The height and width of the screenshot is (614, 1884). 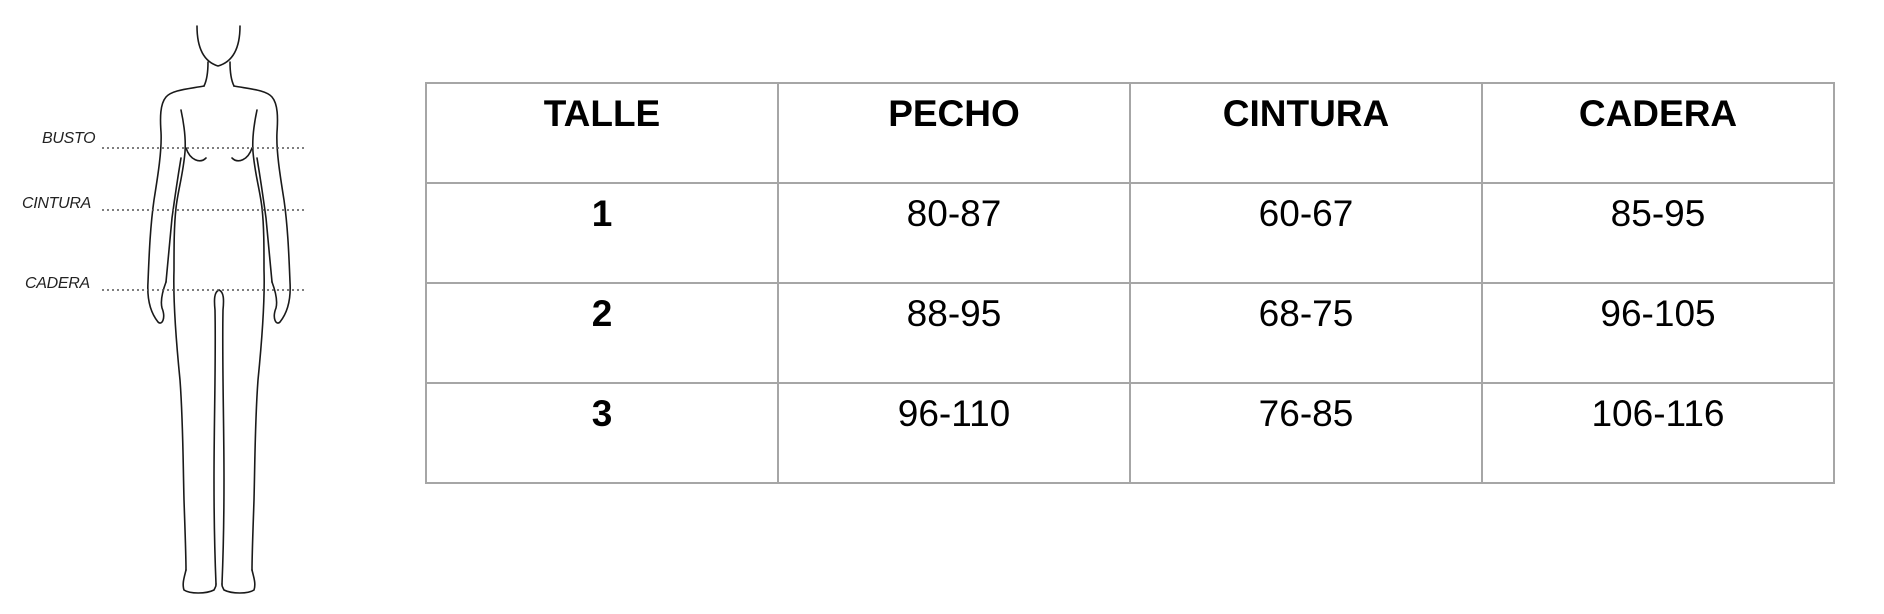 What do you see at coordinates (1658, 333) in the screenshot?
I see `cadera-value: 96-105` at bounding box center [1658, 333].